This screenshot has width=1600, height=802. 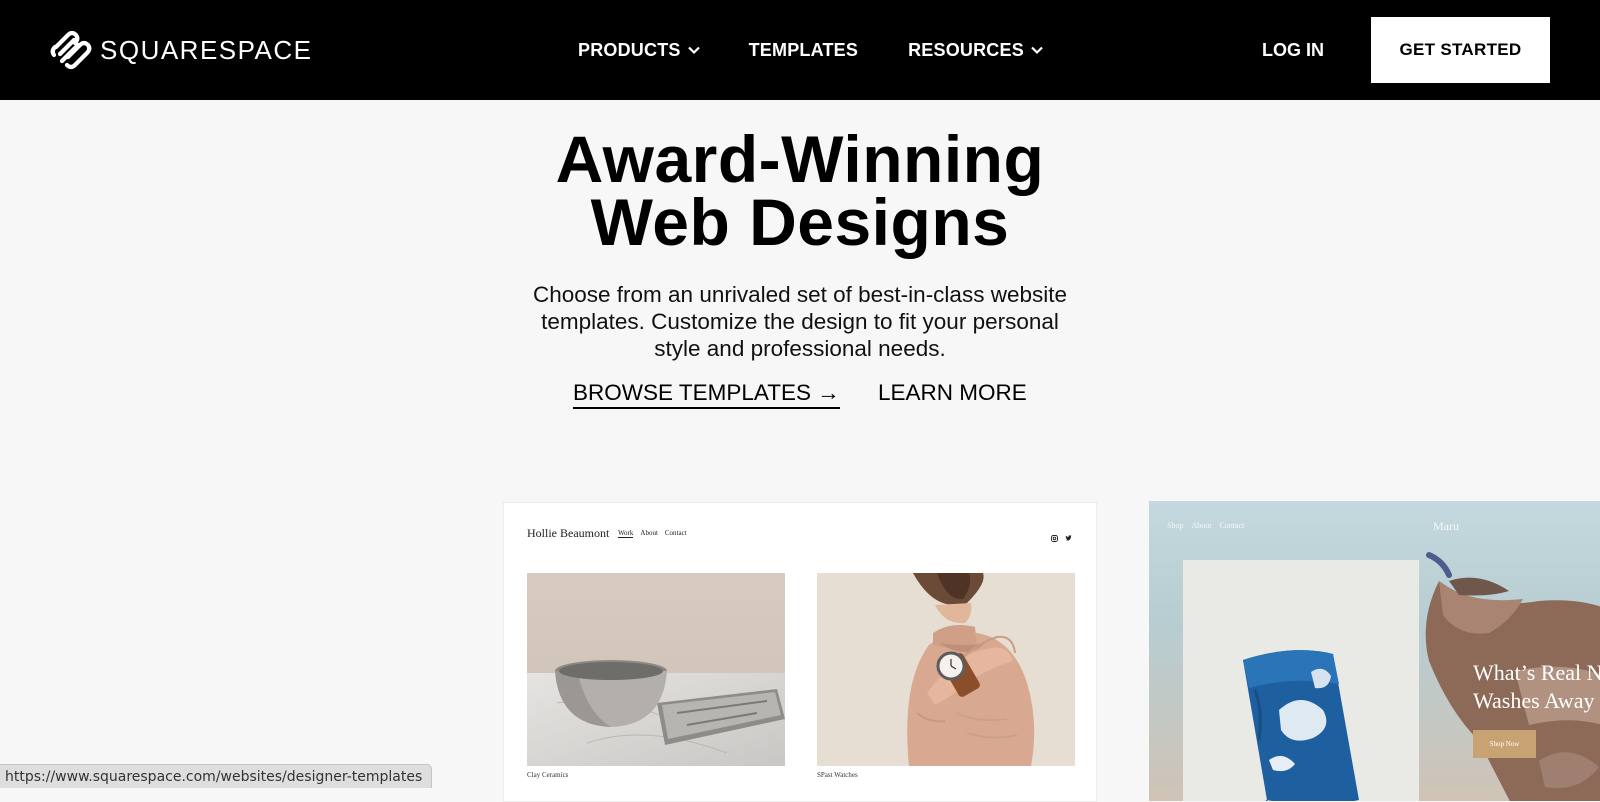 What do you see at coordinates (568, 533) in the screenshot?
I see `template-brand: Hollie Beaumont` at bounding box center [568, 533].